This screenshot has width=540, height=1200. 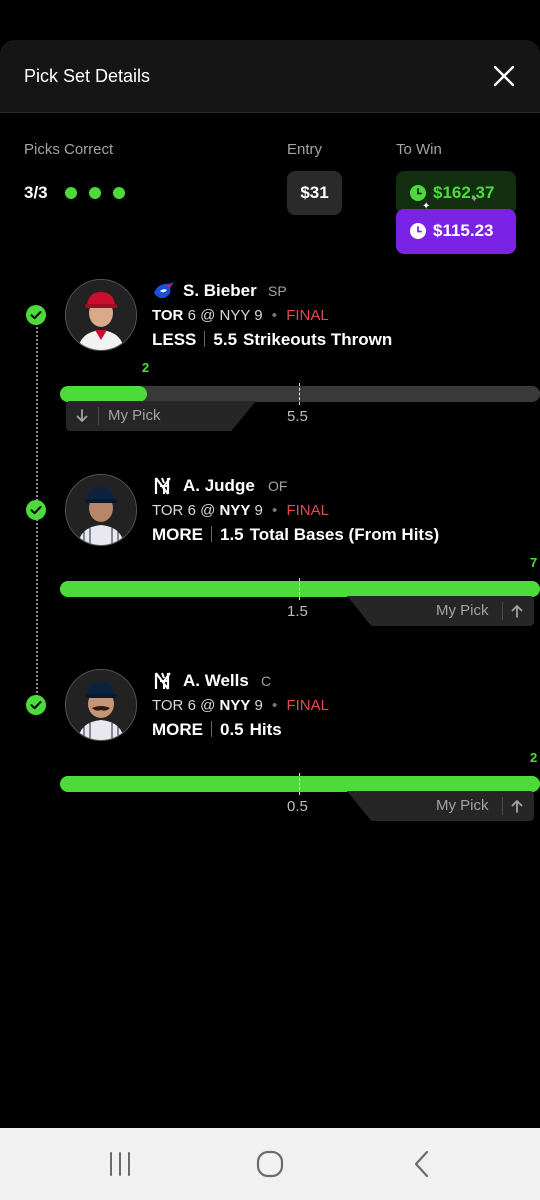 What do you see at coordinates (174, 339) in the screenshot?
I see `pick-direction: LESS` at bounding box center [174, 339].